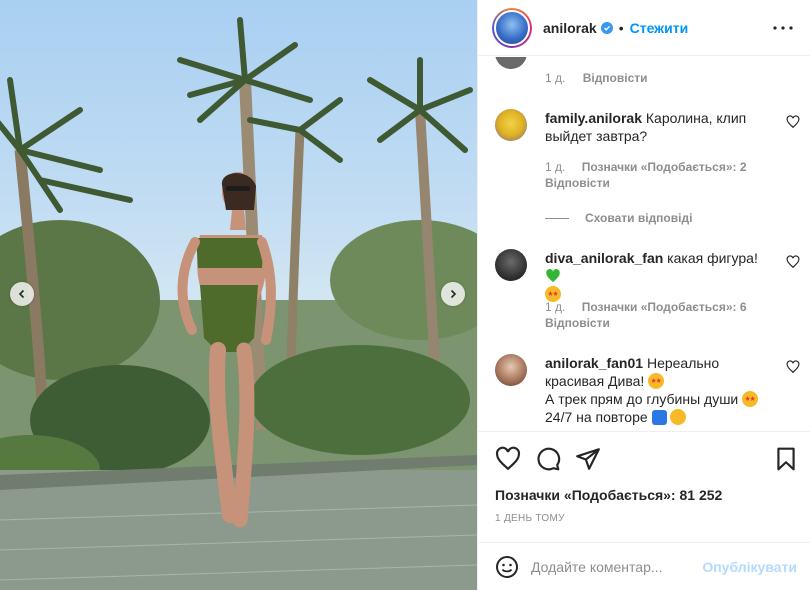 This screenshot has height=590, width=810. What do you see at coordinates (645, 459) in the screenshot?
I see `action-bar` at bounding box center [645, 459].